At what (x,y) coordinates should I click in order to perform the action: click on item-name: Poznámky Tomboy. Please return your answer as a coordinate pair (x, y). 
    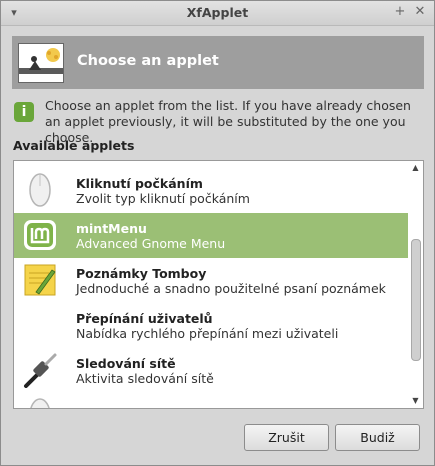
    Looking at the image, I should click on (141, 273).